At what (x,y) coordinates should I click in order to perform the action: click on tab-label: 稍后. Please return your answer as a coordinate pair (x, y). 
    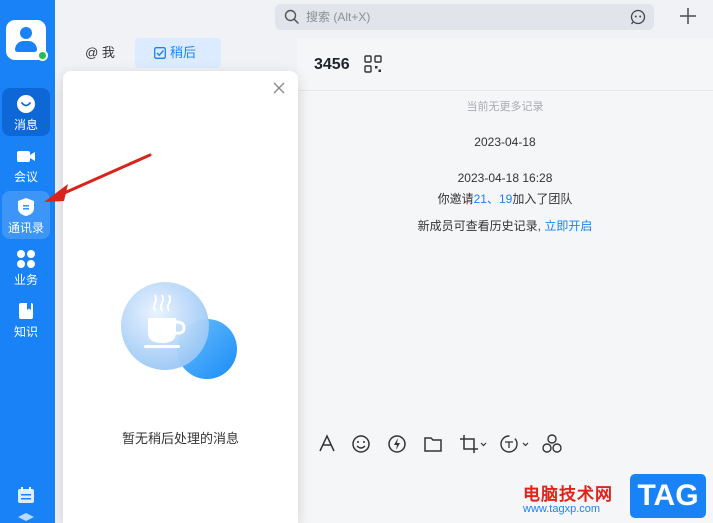
    Looking at the image, I should click on (183, 52).